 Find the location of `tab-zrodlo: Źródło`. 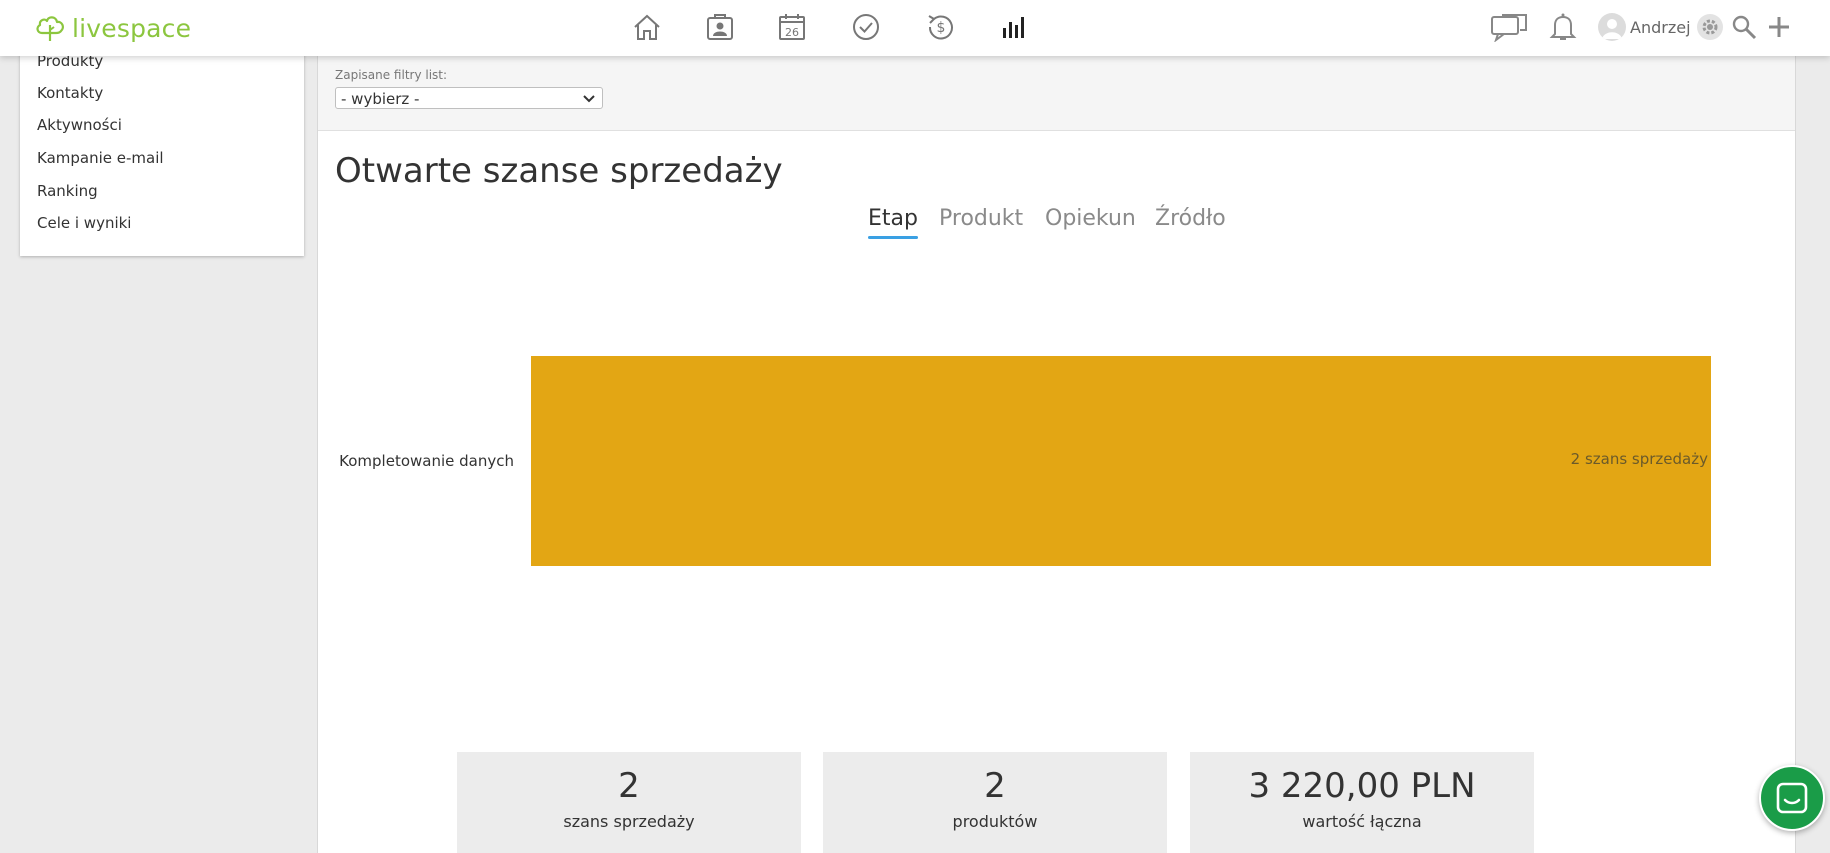

tab-zrodlo: Źródło is located at coordinates (1190, 218).